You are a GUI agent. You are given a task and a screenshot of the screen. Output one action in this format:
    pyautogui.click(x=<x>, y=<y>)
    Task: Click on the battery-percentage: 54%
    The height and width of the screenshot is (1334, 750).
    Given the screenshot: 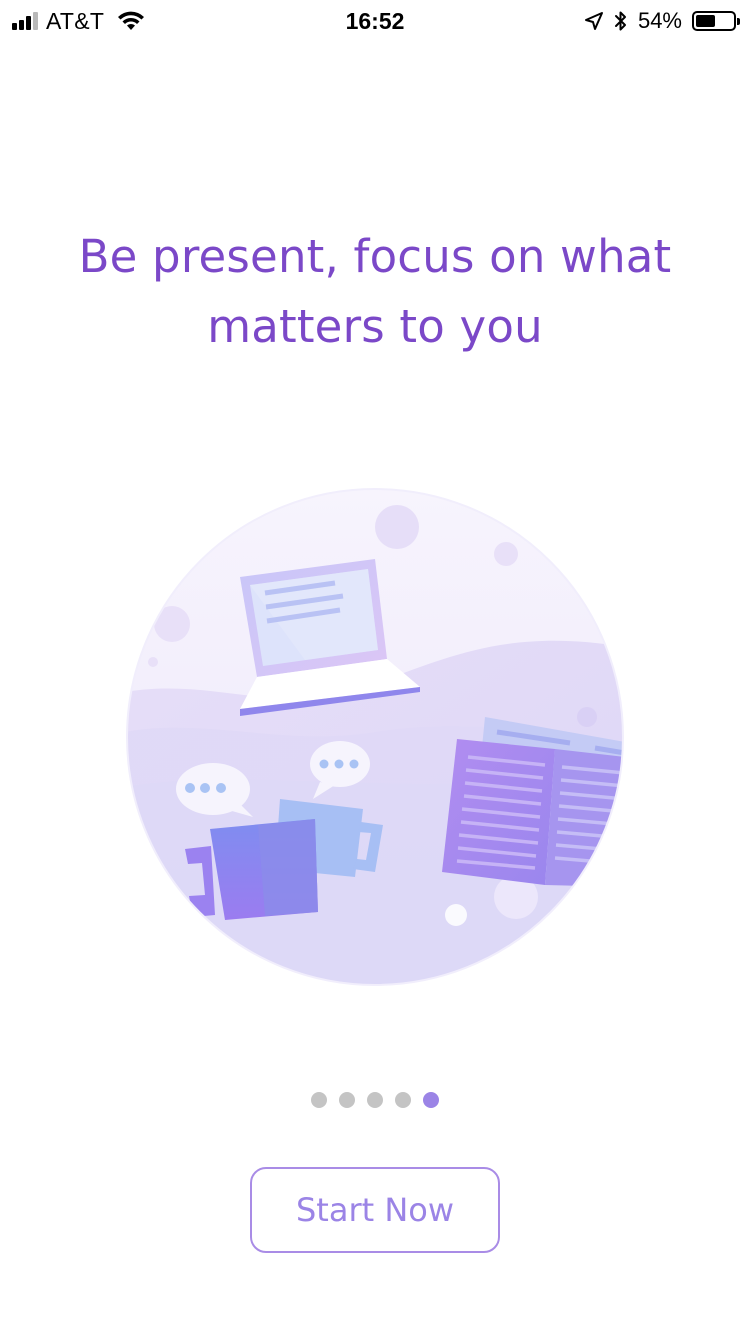 What is the action you would take?
    pyautogui.click(x=659, y=20)
    